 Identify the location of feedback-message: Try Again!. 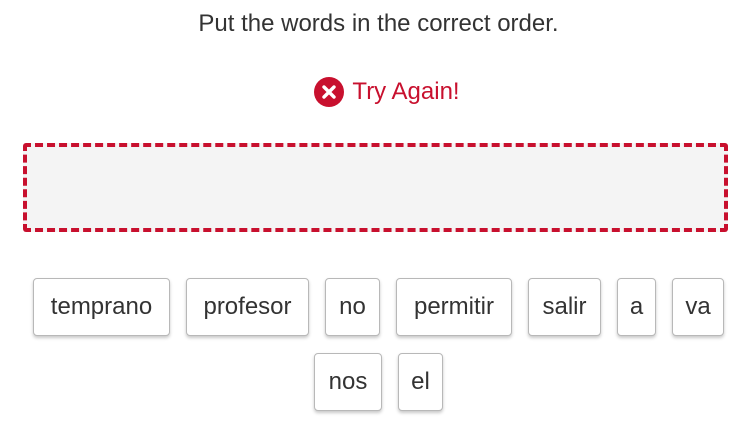
(372, 92).